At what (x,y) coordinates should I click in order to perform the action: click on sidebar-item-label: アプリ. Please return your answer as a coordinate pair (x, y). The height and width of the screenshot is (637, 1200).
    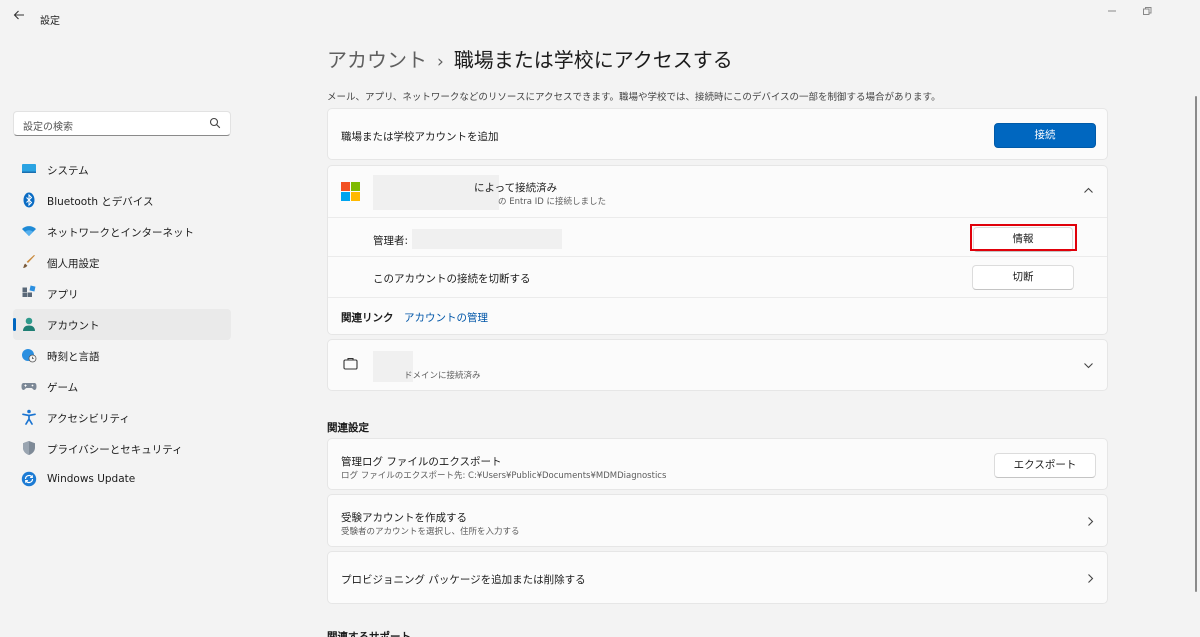
    Looking at the image, I should click on (63, 295).